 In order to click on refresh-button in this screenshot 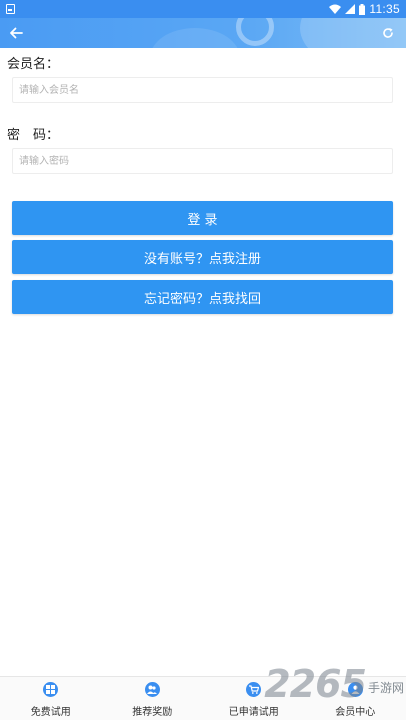, I will do `click(388, 33)`.